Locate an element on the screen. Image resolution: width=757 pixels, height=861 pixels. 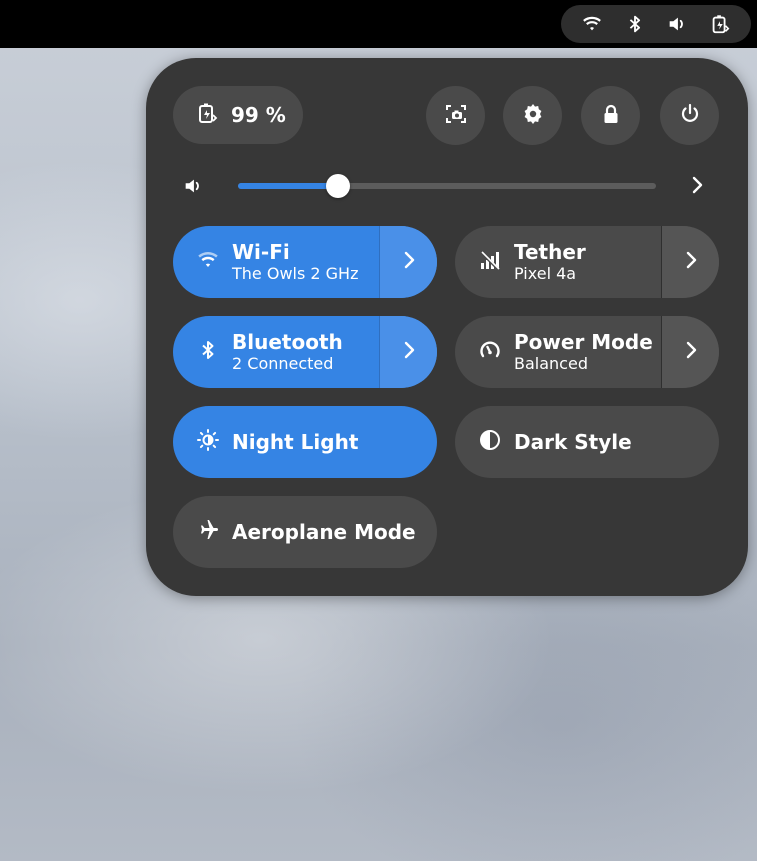
power-mode-menu-button is located at coordinates (690, 352).